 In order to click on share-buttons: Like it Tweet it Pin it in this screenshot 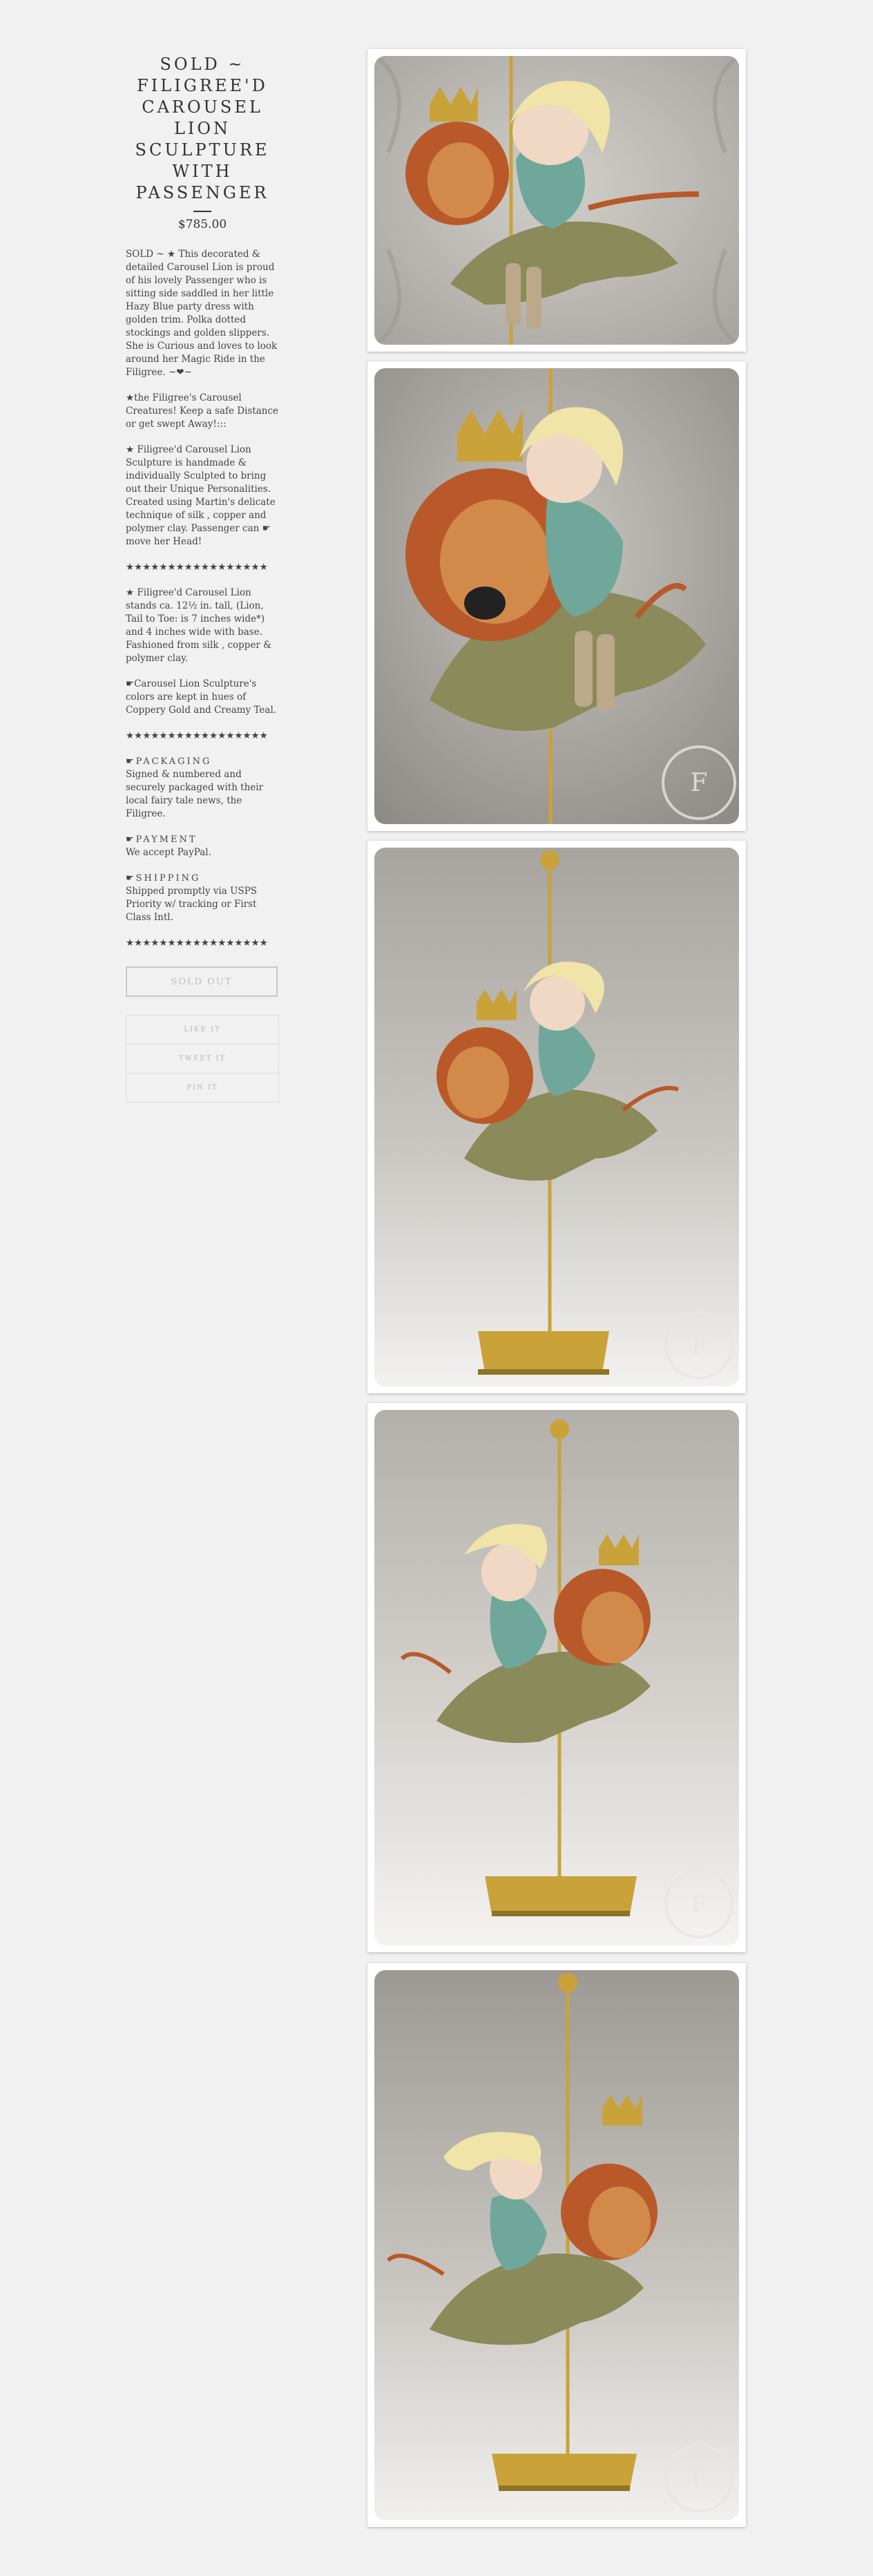, I will do `click(202, 1059)`.